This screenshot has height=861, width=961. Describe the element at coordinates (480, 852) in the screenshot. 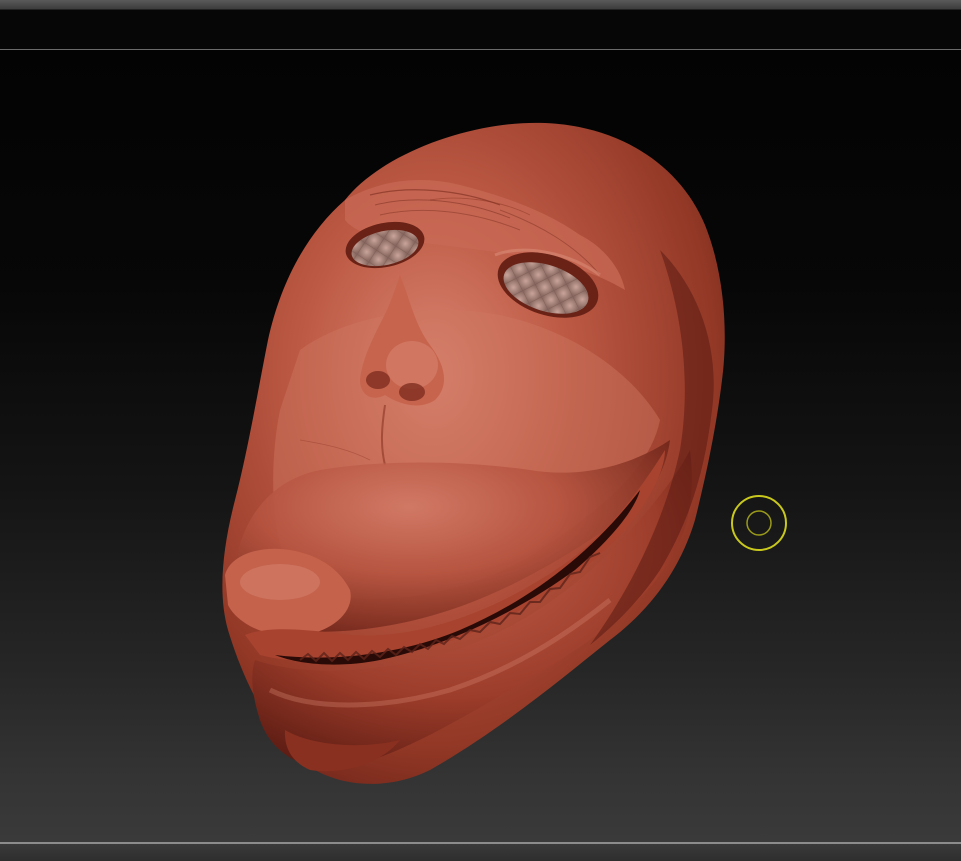

I see `bottom-status-bar` at that location.